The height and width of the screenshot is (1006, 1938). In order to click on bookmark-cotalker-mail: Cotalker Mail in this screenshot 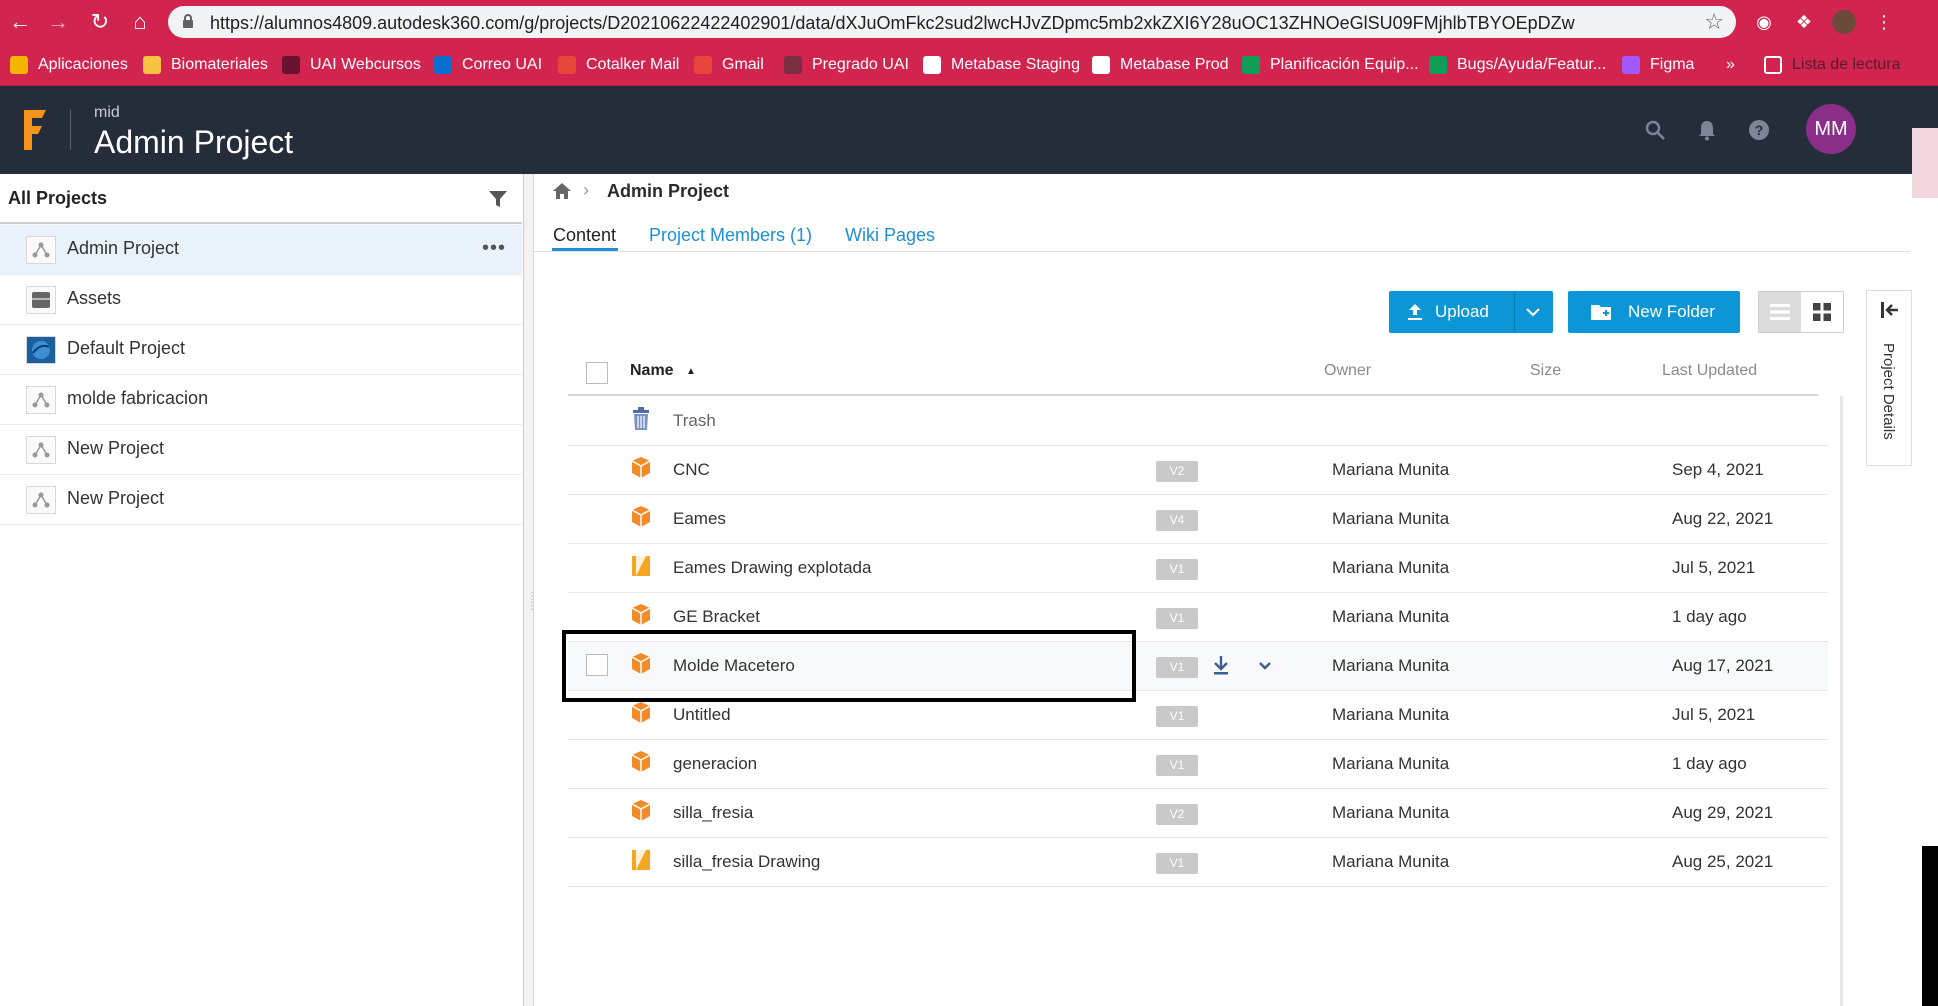, I will do `click(618, 65)`.